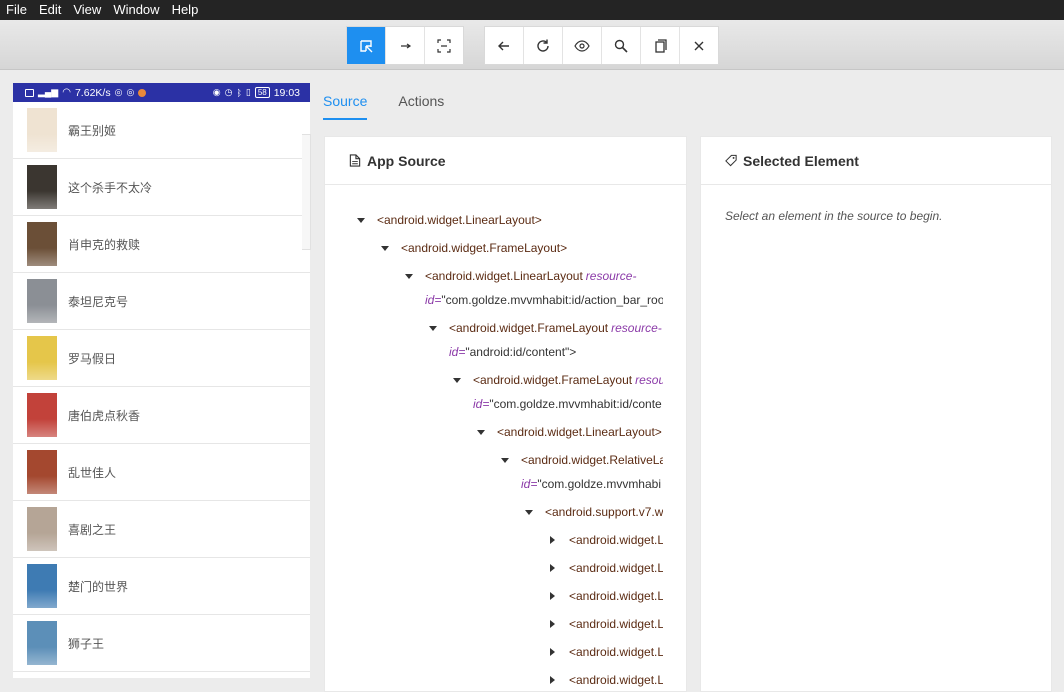 The height and width of the screenshot is (692, 1064). What do you see at coordinates (731, 160) in the screenshot?
I see `tag-icon` at bounding box center [731, 160].